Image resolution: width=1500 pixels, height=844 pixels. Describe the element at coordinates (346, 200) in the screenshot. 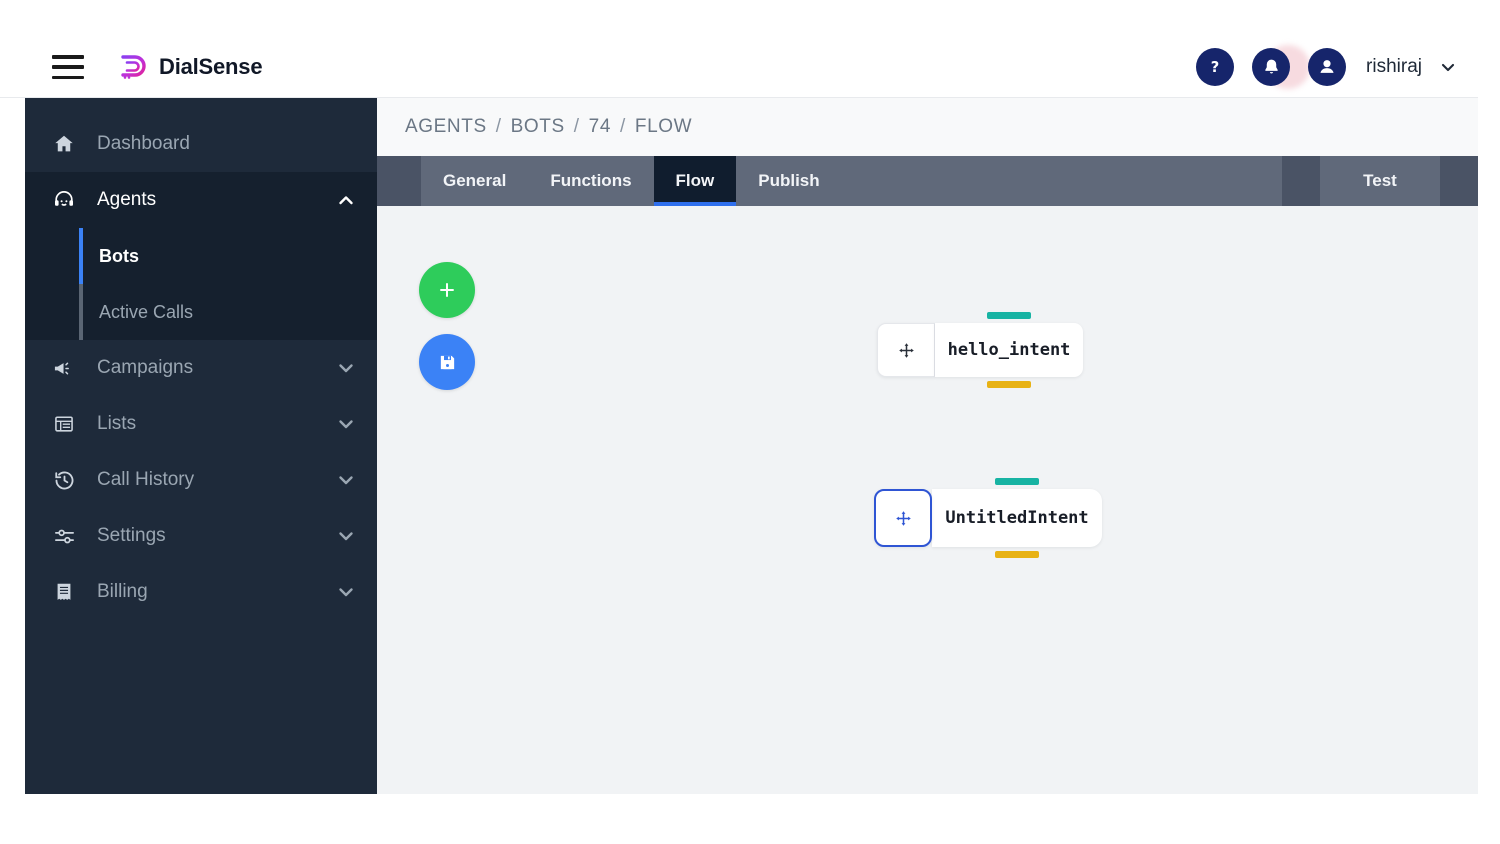

I see `chevron-up-icon` at that location.